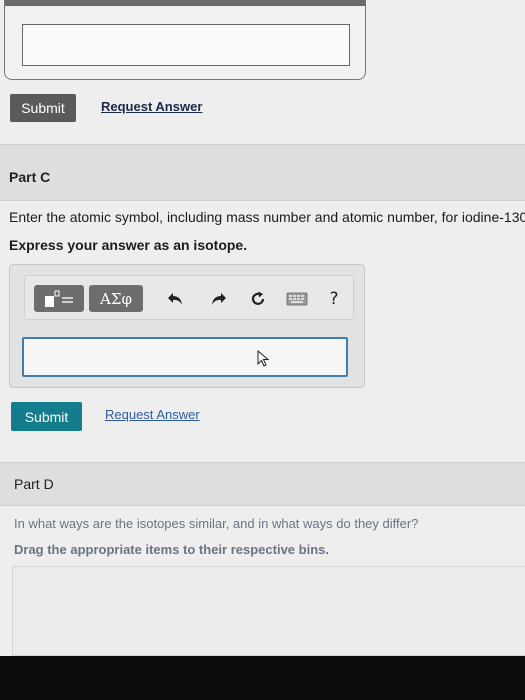  I want to click on drag-bins-area, so click(268, 611).